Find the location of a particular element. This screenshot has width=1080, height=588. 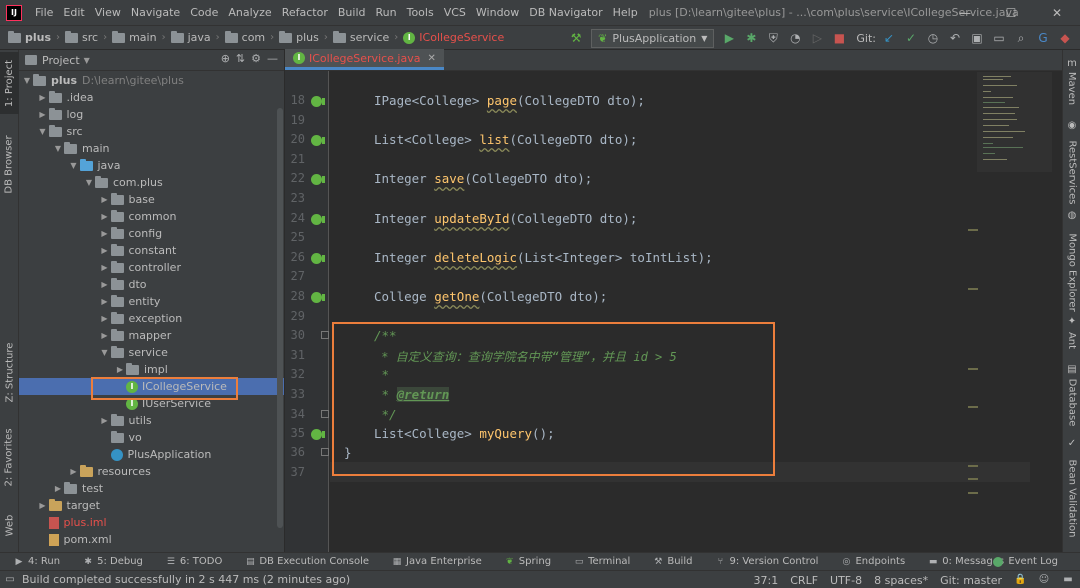

tab-favorites: 2: Favorites is located at coordinates (9, 457).